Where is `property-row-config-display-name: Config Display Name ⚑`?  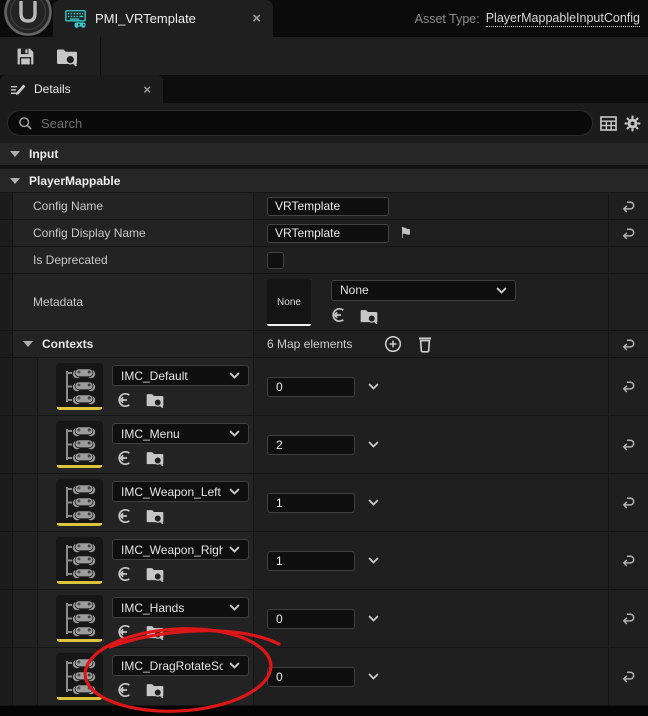 property-row-config-display-name: Config Display Name ⚑ is located at coordinates (324, 233).